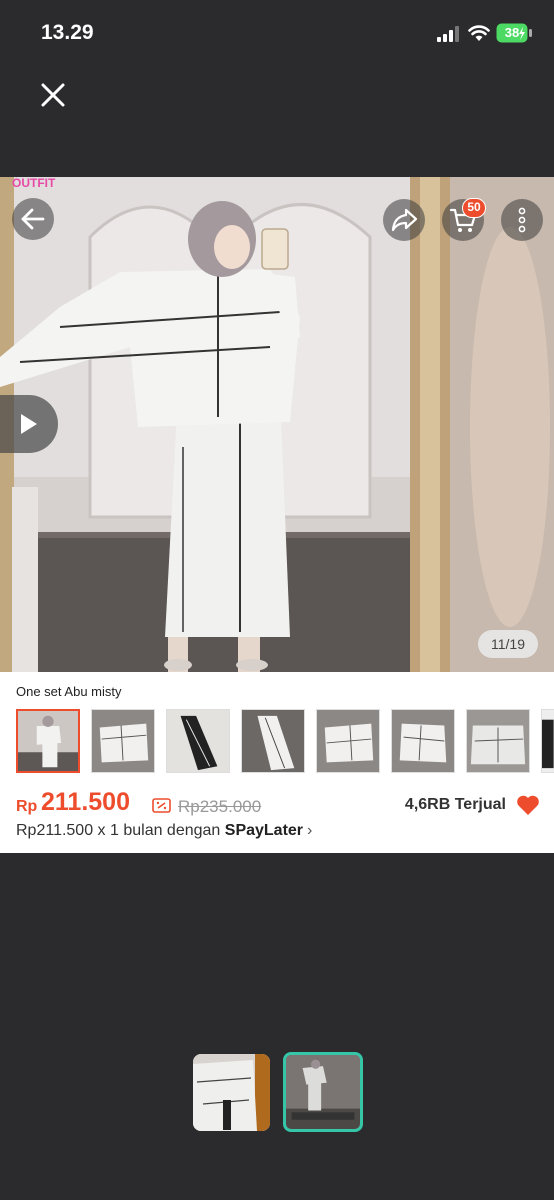 The width and height of the screenshot is (554, 1200). I want to click on more-options-button, so click(522, 220).